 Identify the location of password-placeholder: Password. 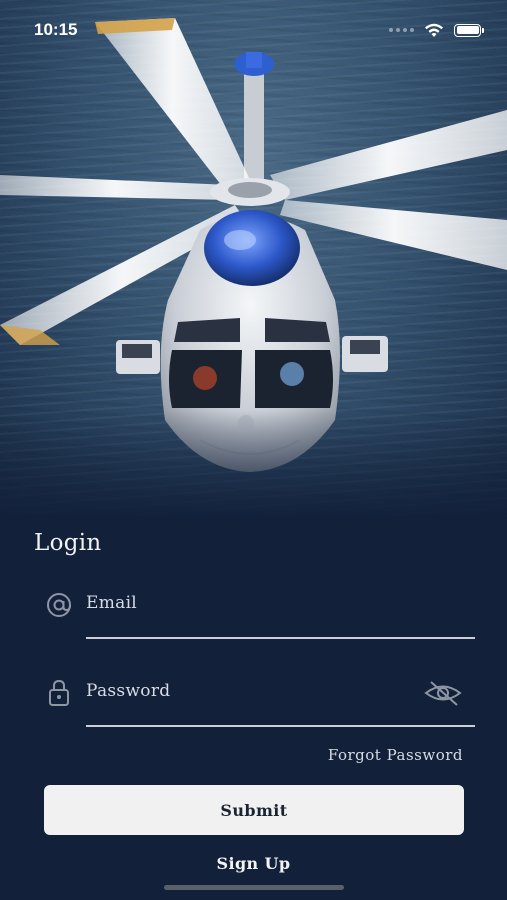
(128, 691).